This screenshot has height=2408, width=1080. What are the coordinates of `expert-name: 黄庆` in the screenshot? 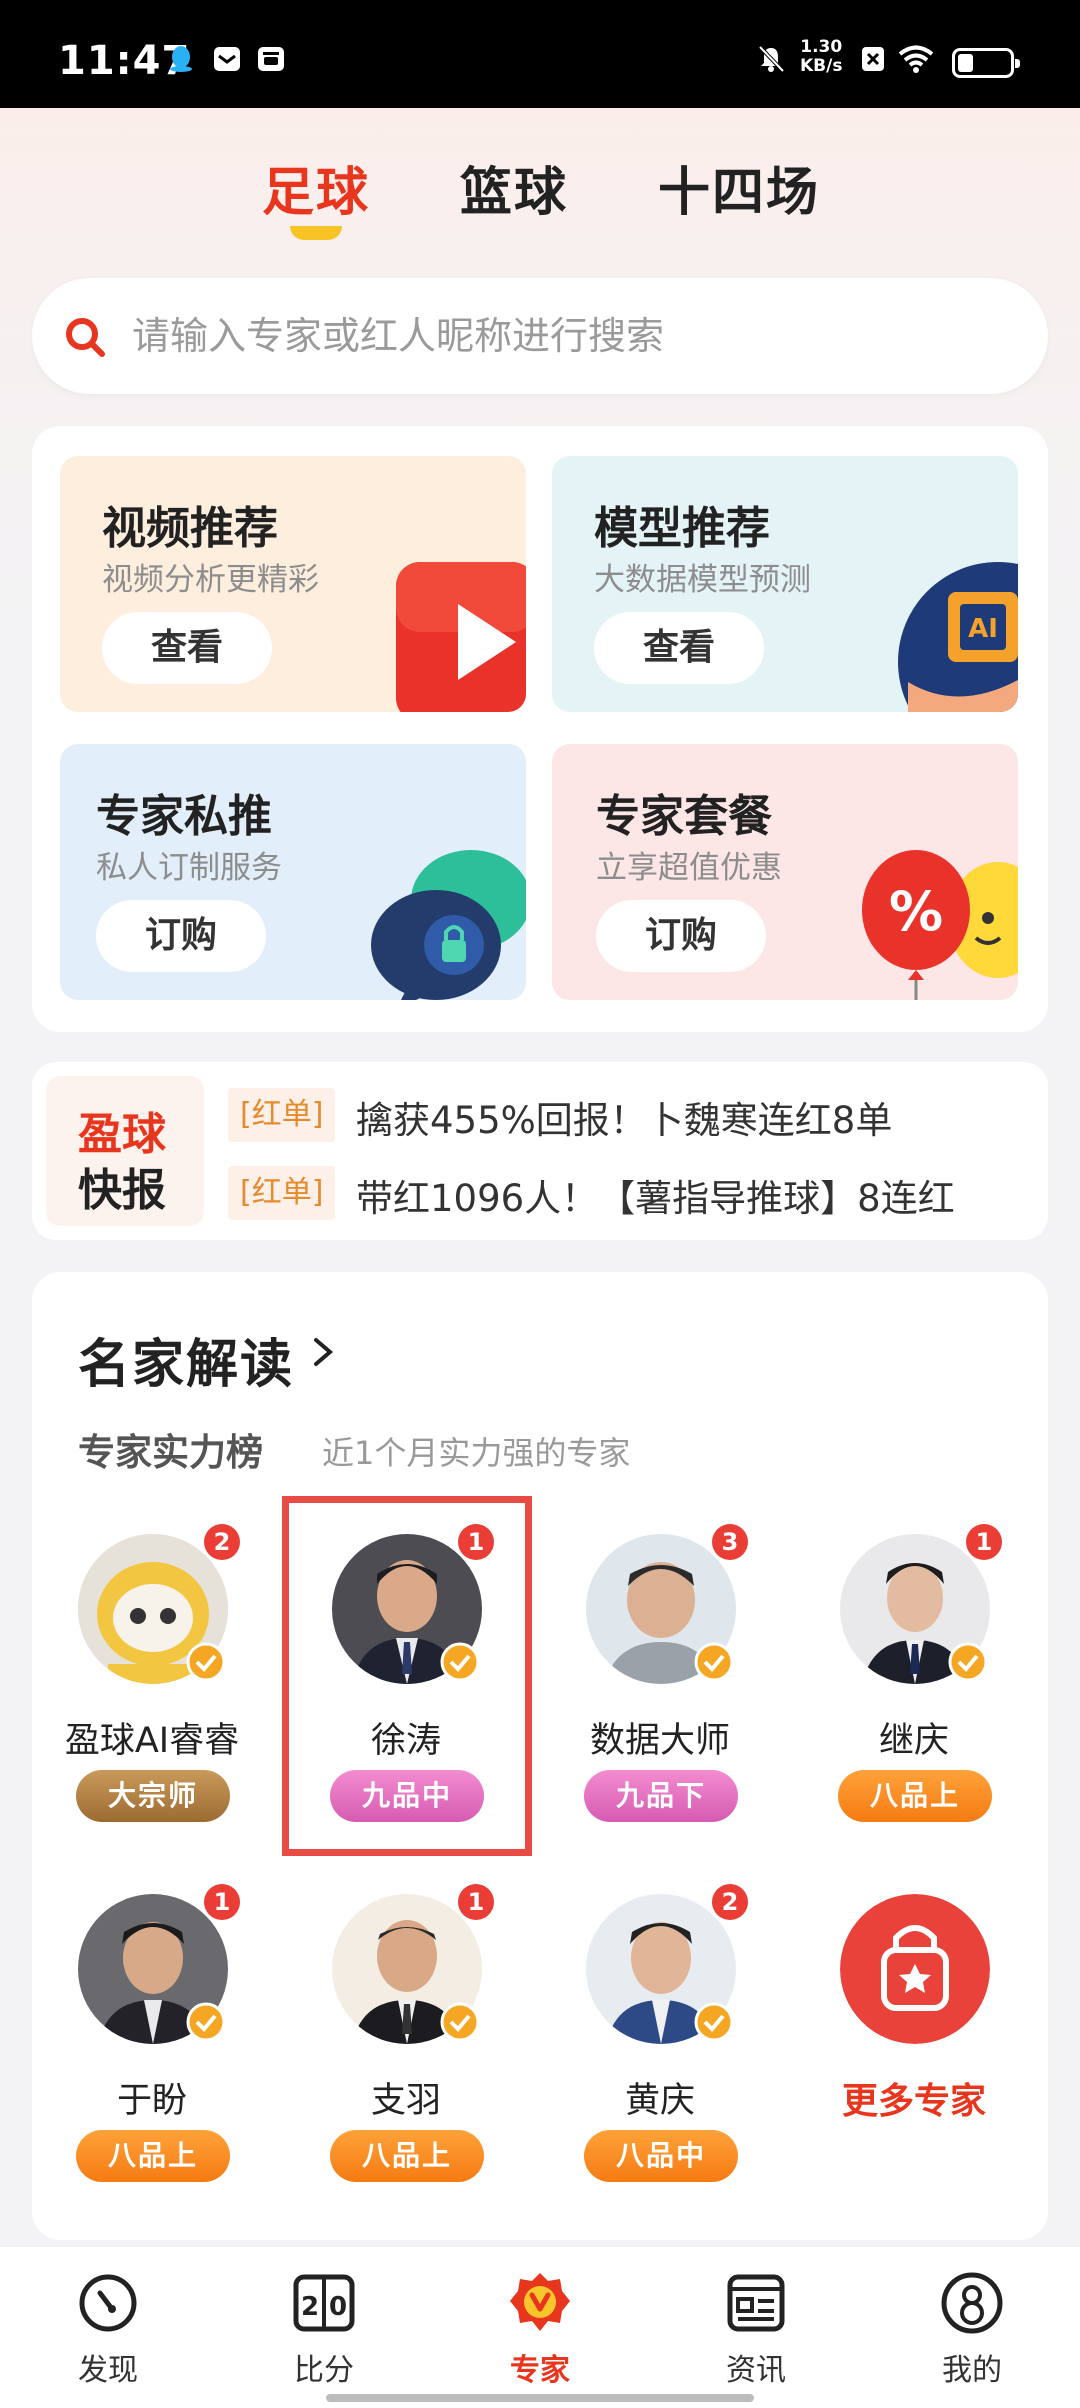 It's located at (659, 2101).